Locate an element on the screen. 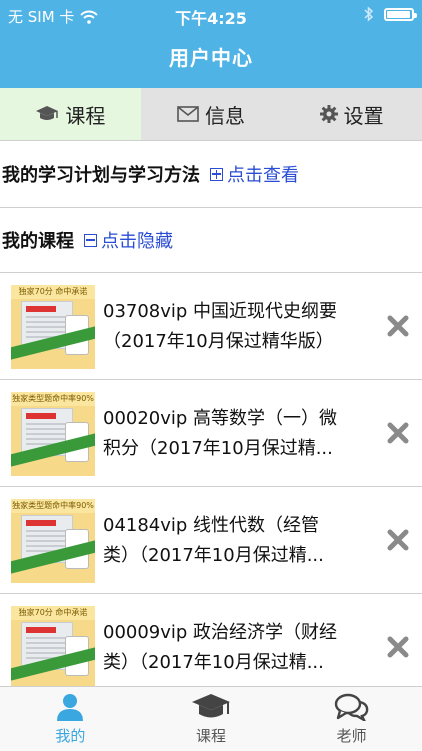  chat-bubbles-icon is located at coordinates (351, 707).